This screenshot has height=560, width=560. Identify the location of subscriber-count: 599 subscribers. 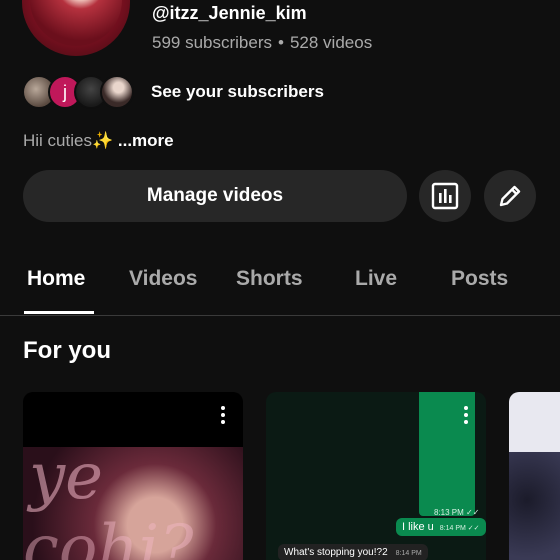
(212, 42).